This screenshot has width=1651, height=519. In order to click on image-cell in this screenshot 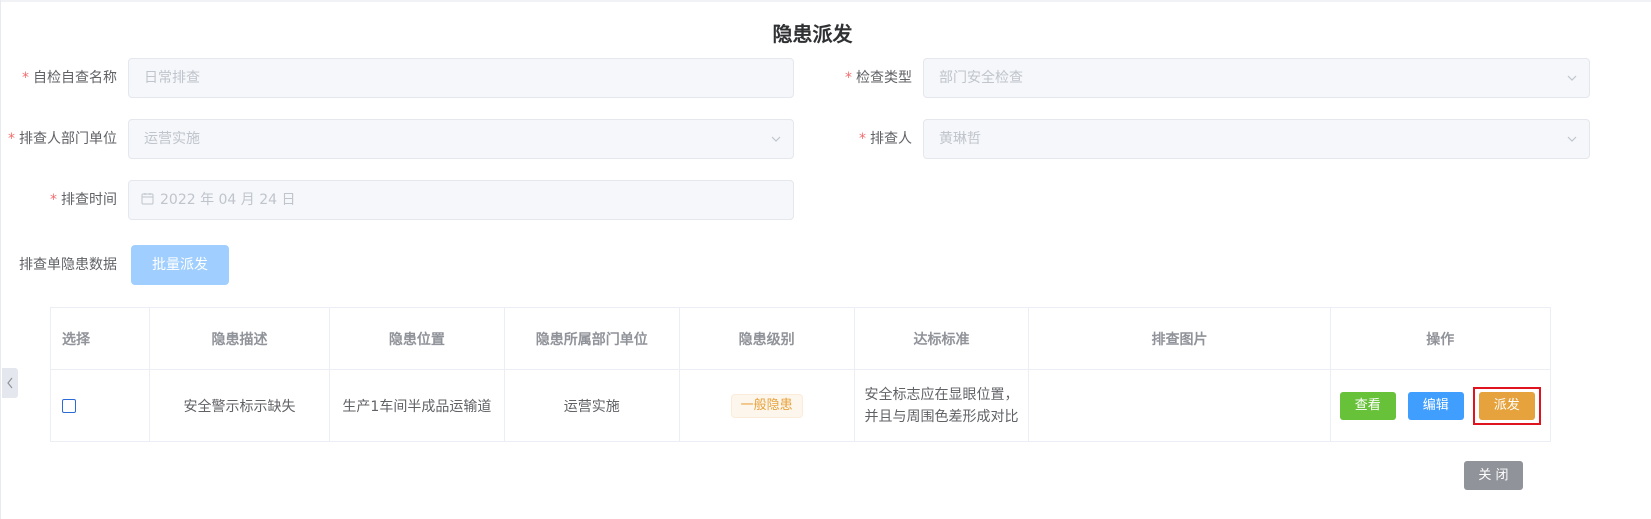, I will do `click(1179, 405)`.